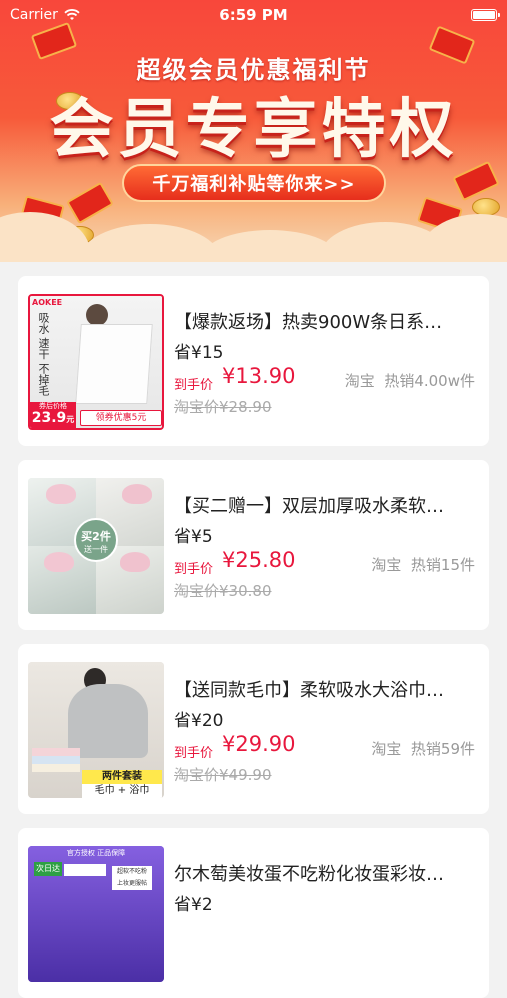  Describe the element at coordinates (70, 419) in the screenshot. I see `promo-price-unit: 元` at that location.